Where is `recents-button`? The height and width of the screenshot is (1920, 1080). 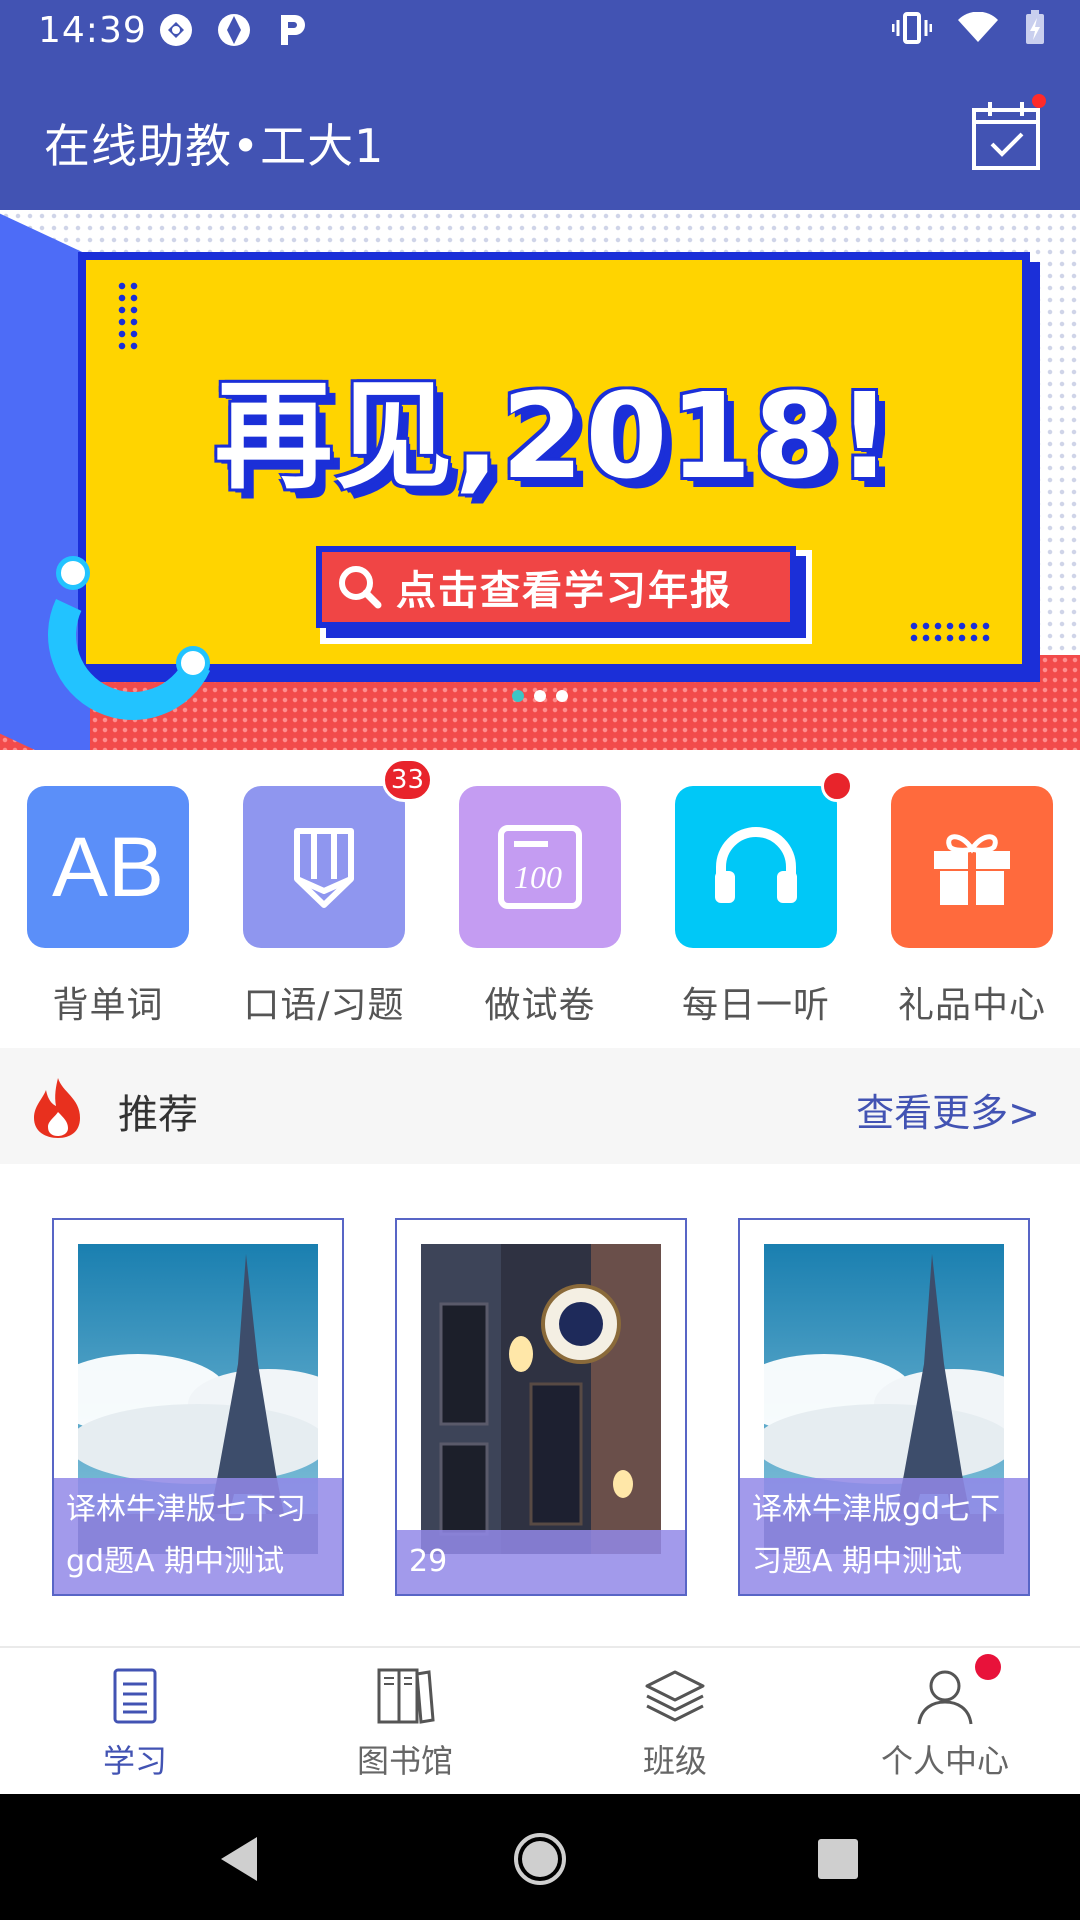
recents-button is located at coordinates (838, 1859).